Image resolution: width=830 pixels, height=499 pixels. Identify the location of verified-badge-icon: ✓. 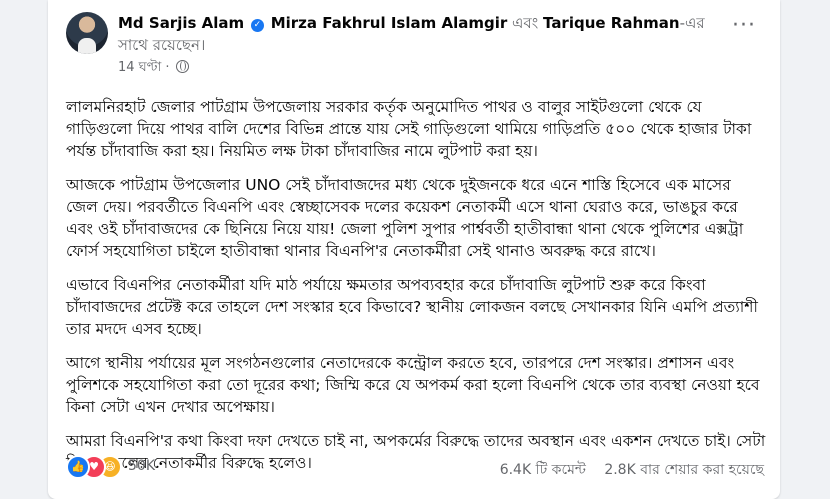
(257, 25).